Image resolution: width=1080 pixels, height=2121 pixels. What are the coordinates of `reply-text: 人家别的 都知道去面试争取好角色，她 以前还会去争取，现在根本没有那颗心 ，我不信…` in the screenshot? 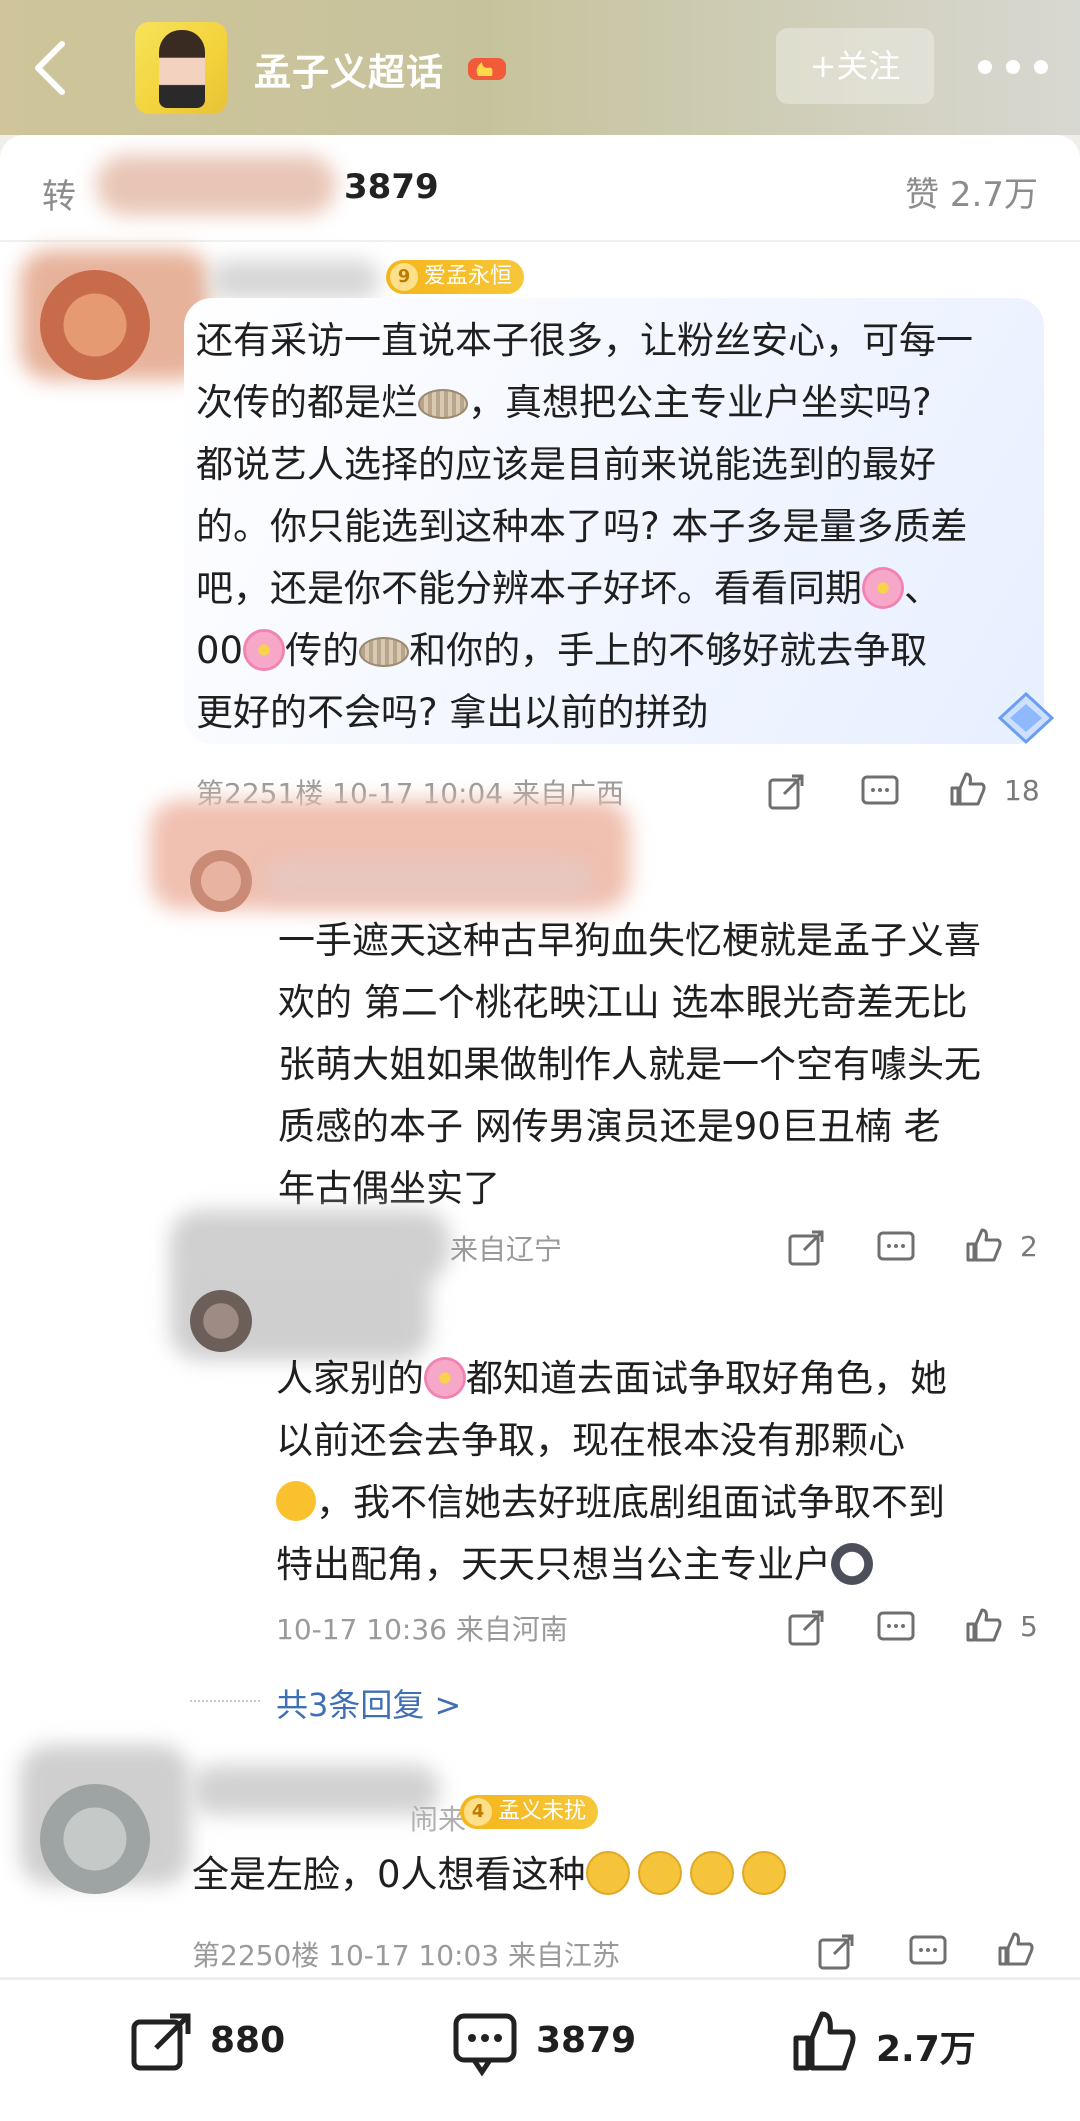 It's located at (611, 1471).